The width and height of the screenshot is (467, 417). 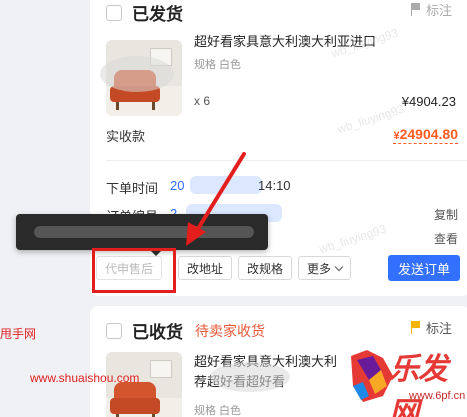 What do you see at coordinates (425, 135) in the screenshot?
I see `paid-amount: ¥24904.80` at bounding box center [425, 135].